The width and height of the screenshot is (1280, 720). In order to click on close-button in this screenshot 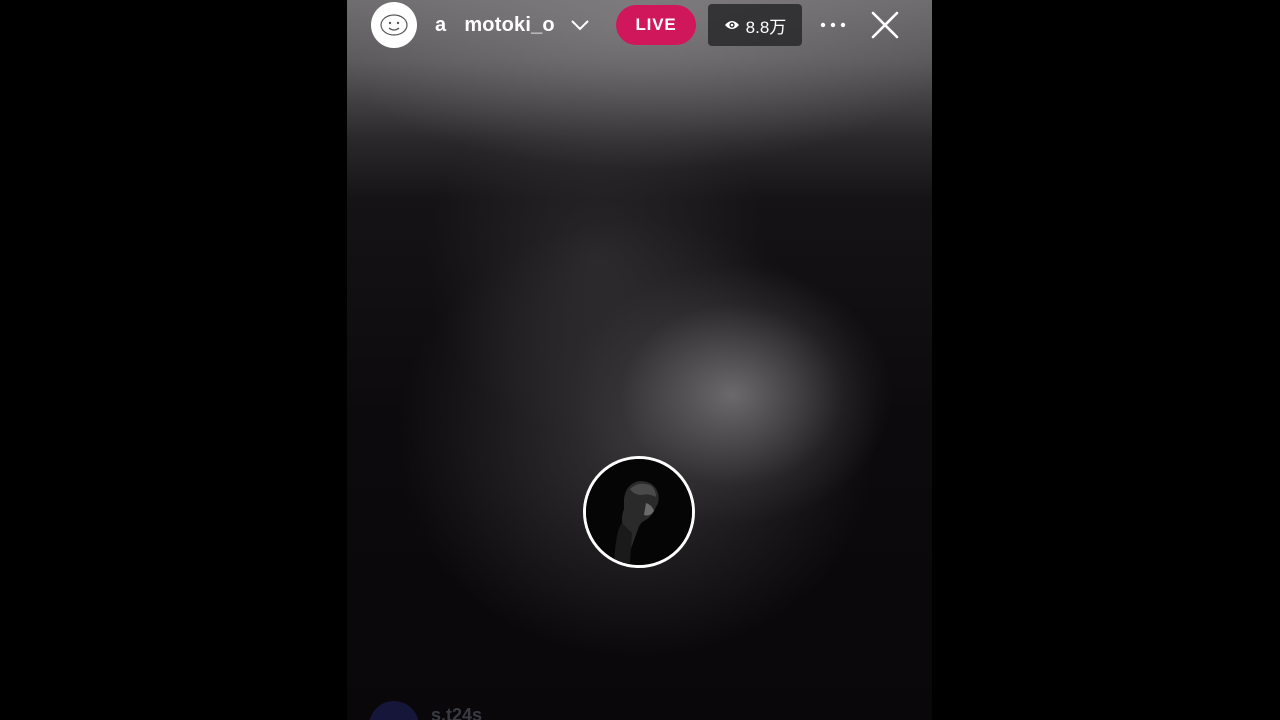, I will do `click(885, 25)`.